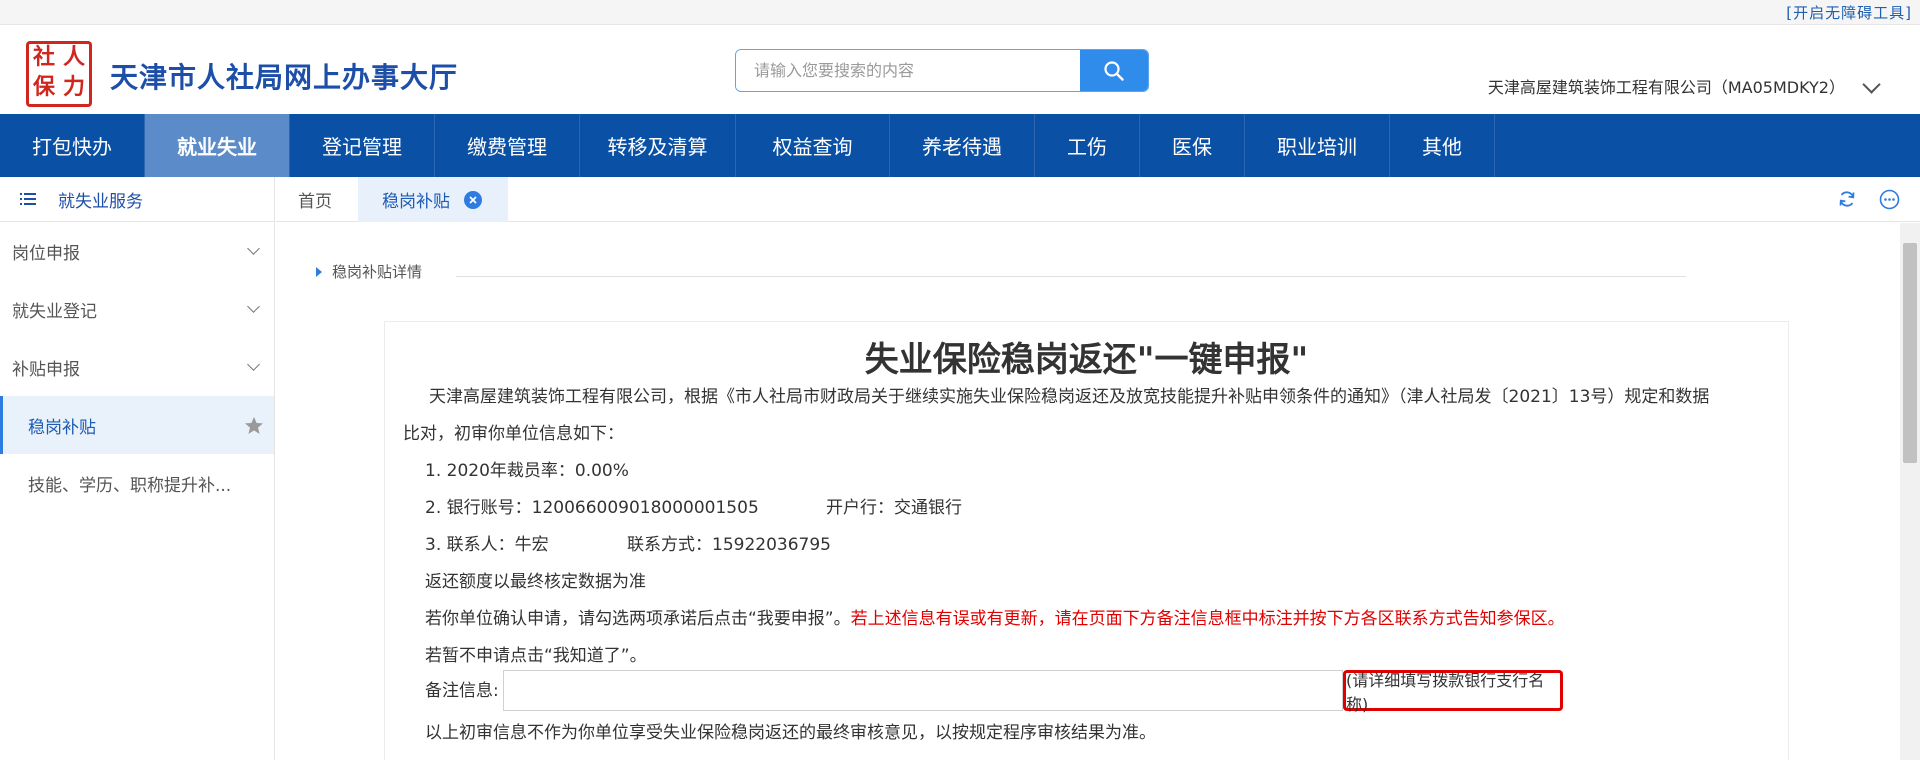  I want to click on nav-item-package: 打包快办, so click(72, 145).